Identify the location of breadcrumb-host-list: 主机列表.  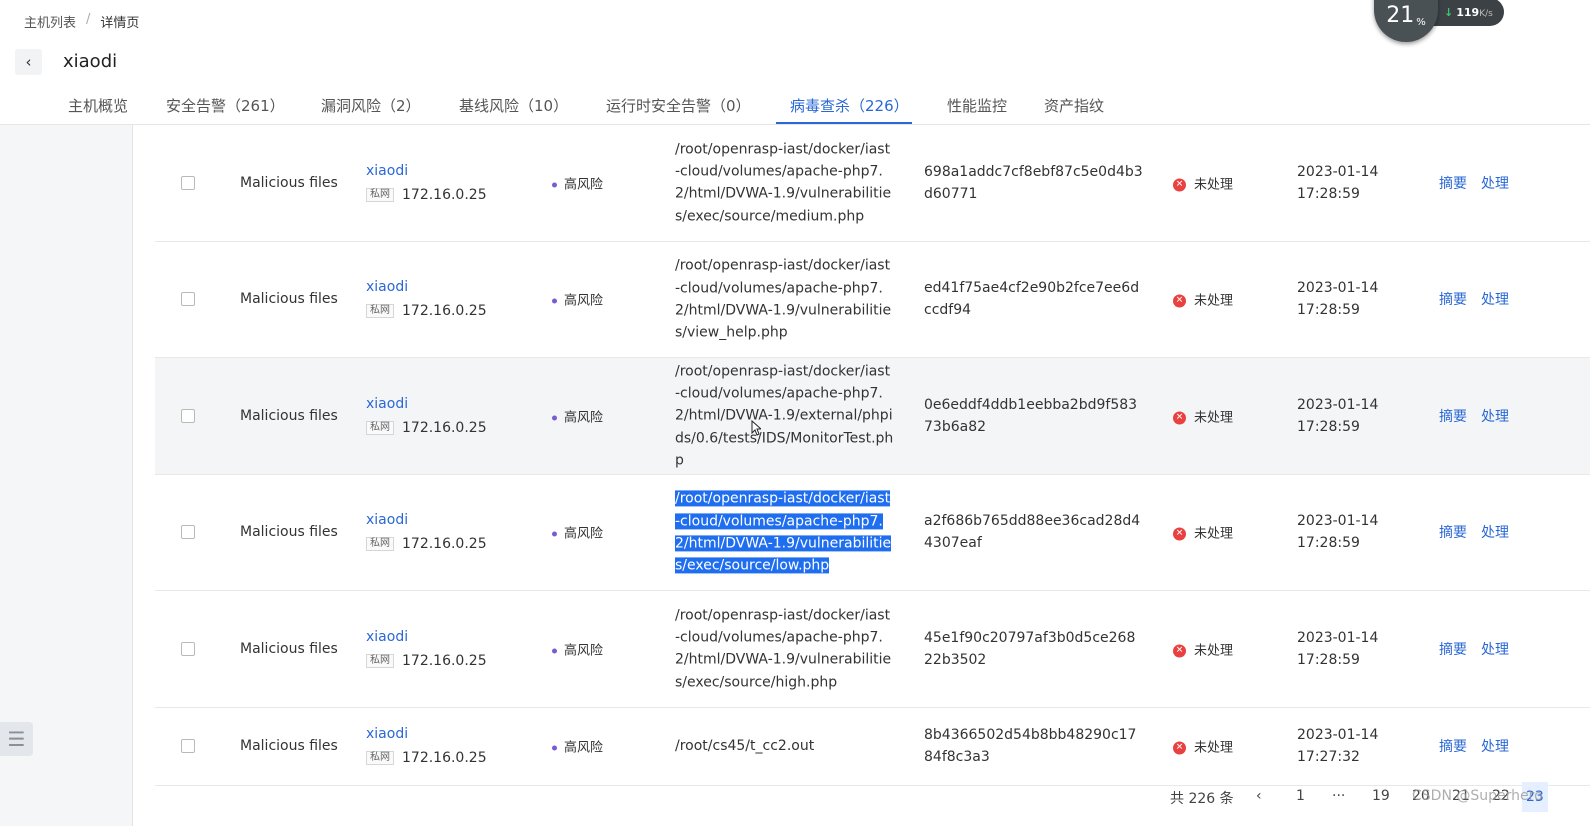
(50, 21).